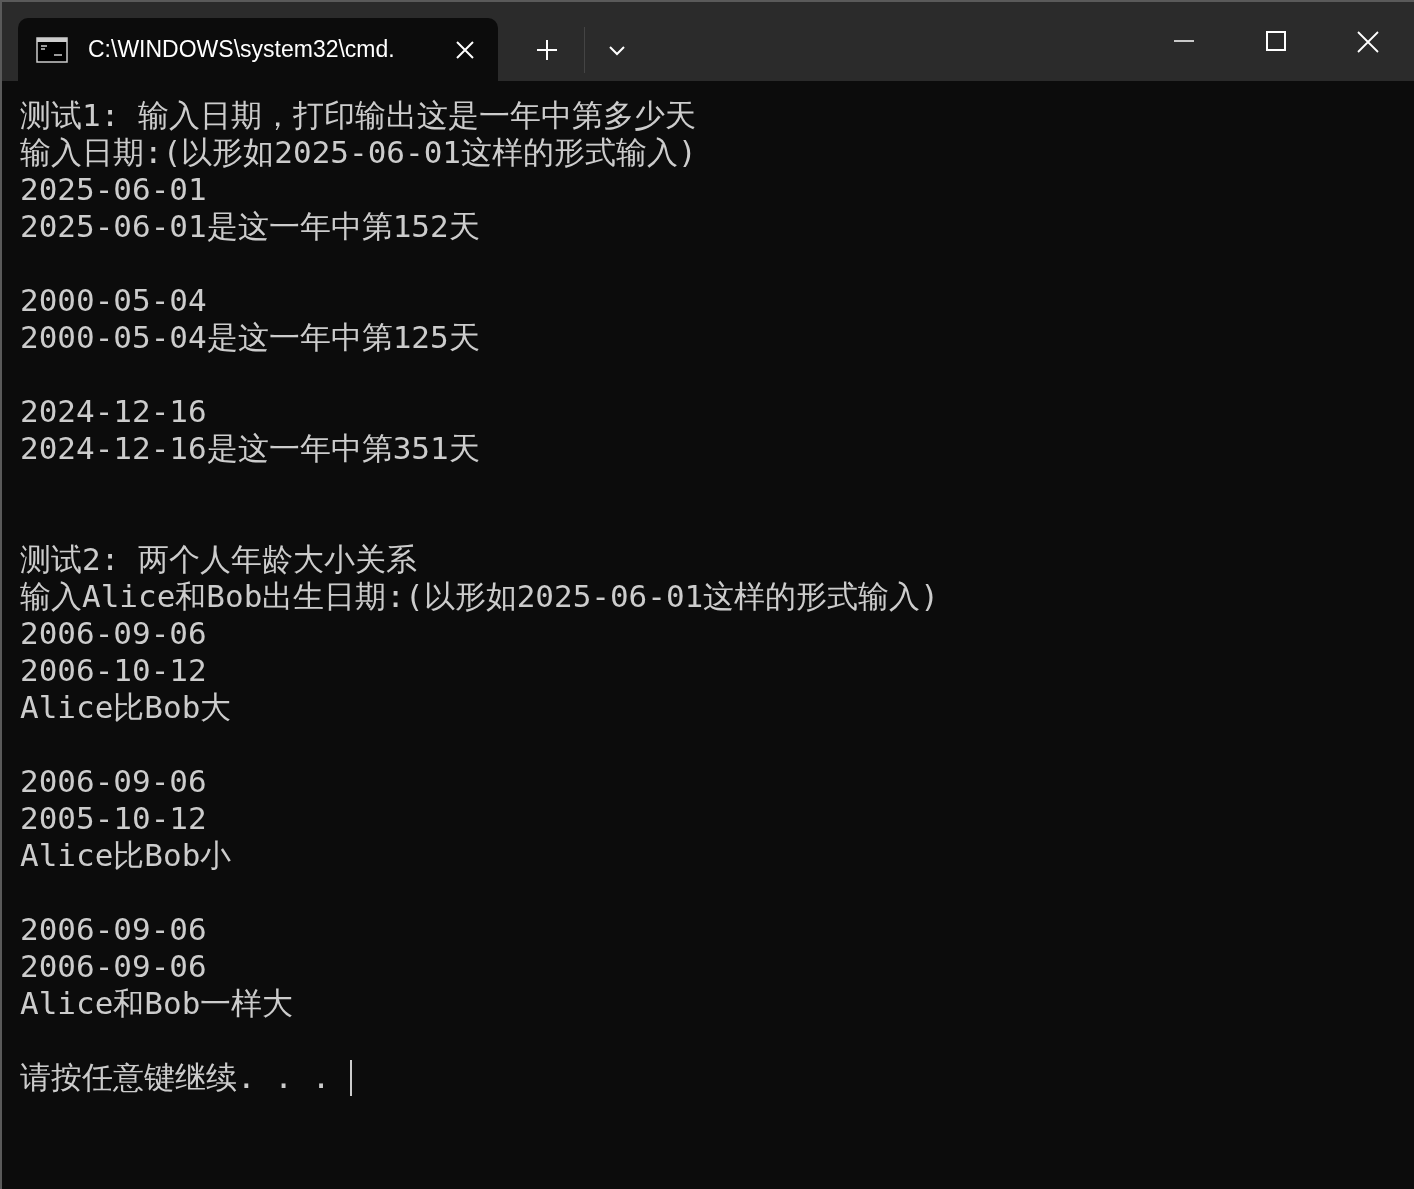 The image size is (1414, 1189). I want to click on console-line: 2025-06-01是这一年中第152天, so click(250, 226).